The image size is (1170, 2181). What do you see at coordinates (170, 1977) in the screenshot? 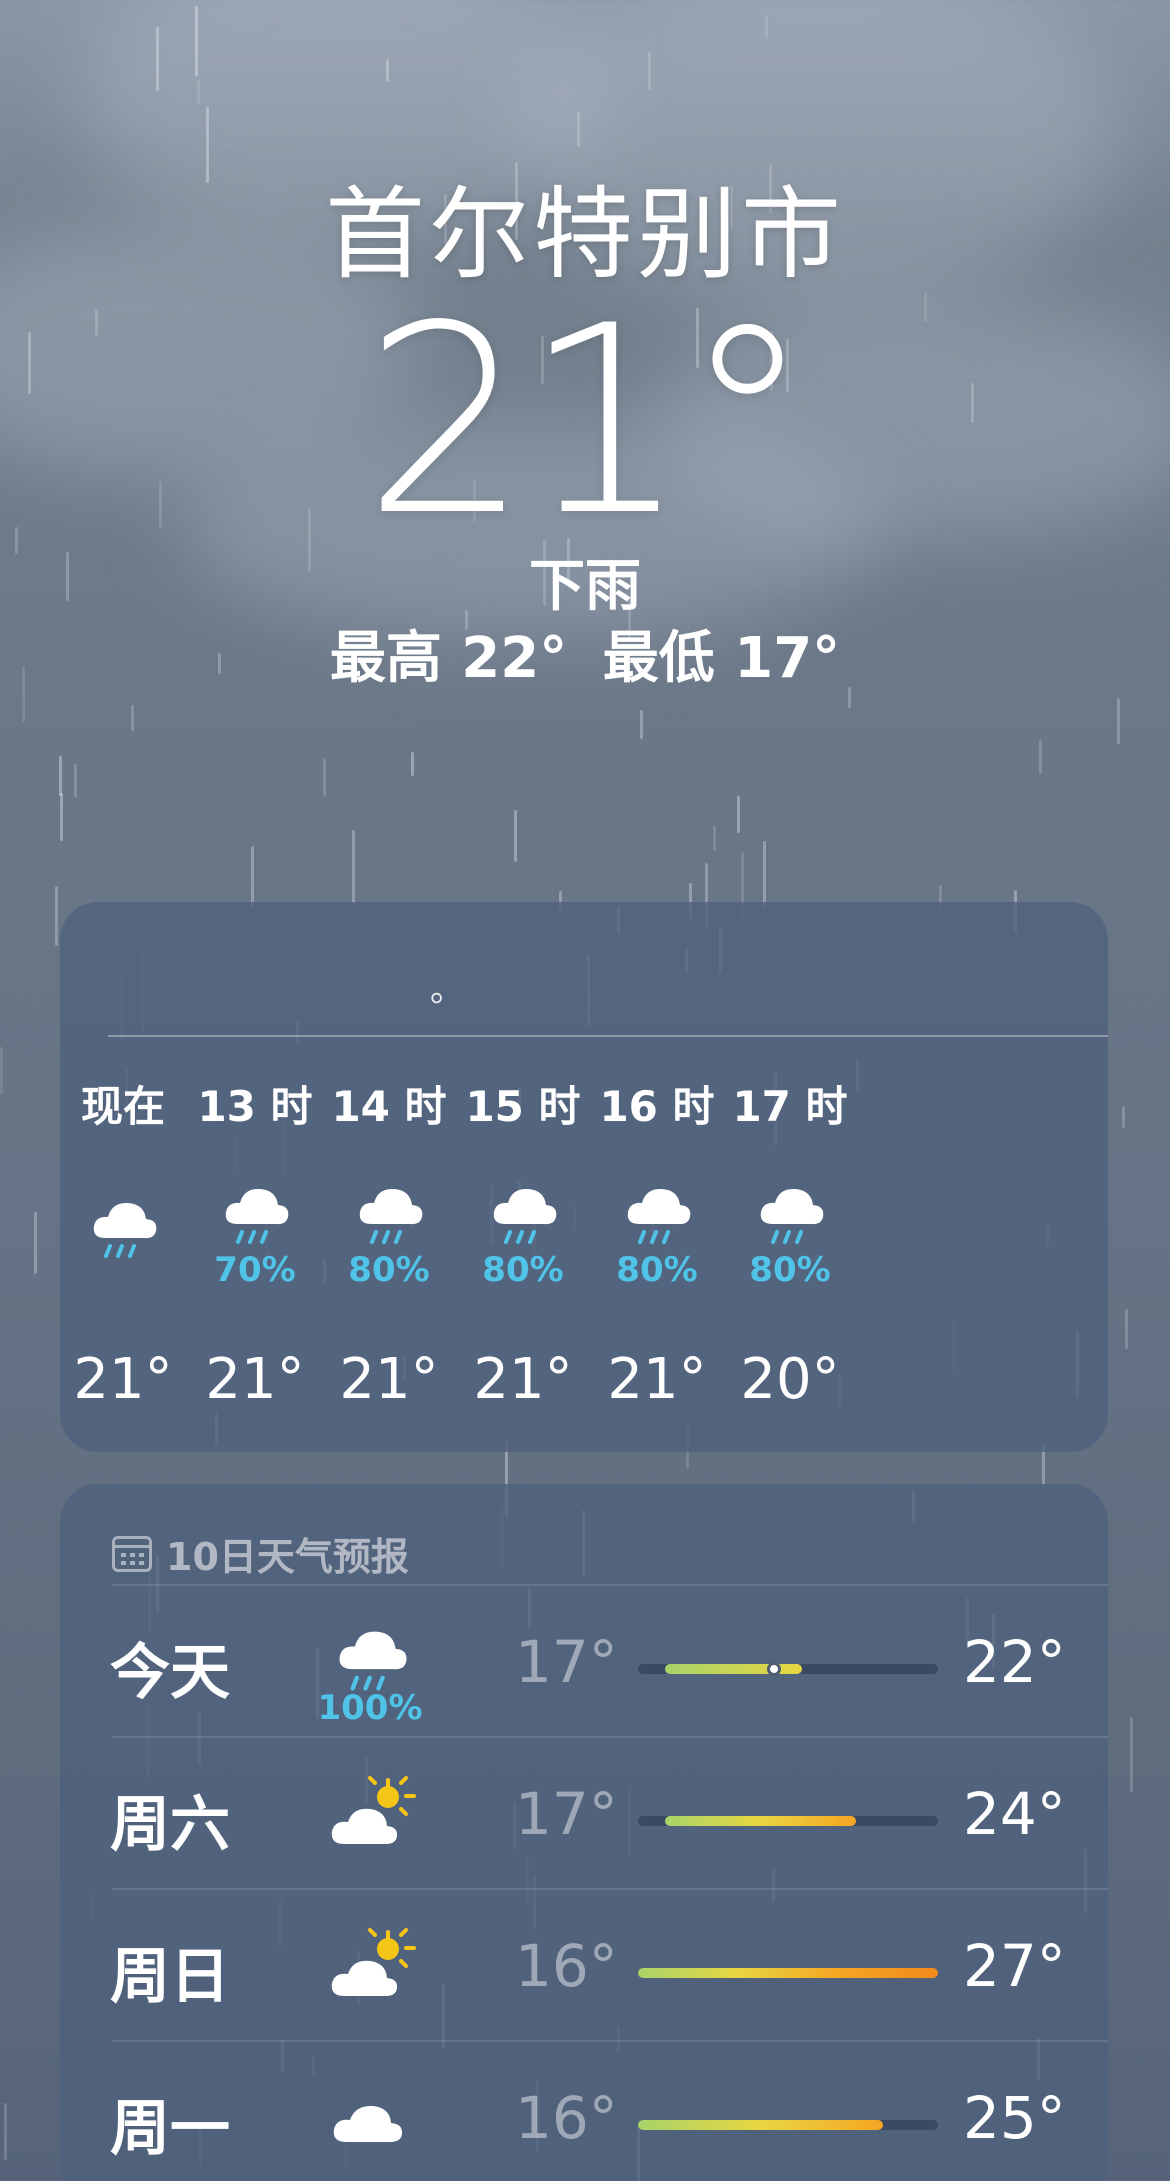
I see `day-name: 周日` at bounding box center [170, 1977].